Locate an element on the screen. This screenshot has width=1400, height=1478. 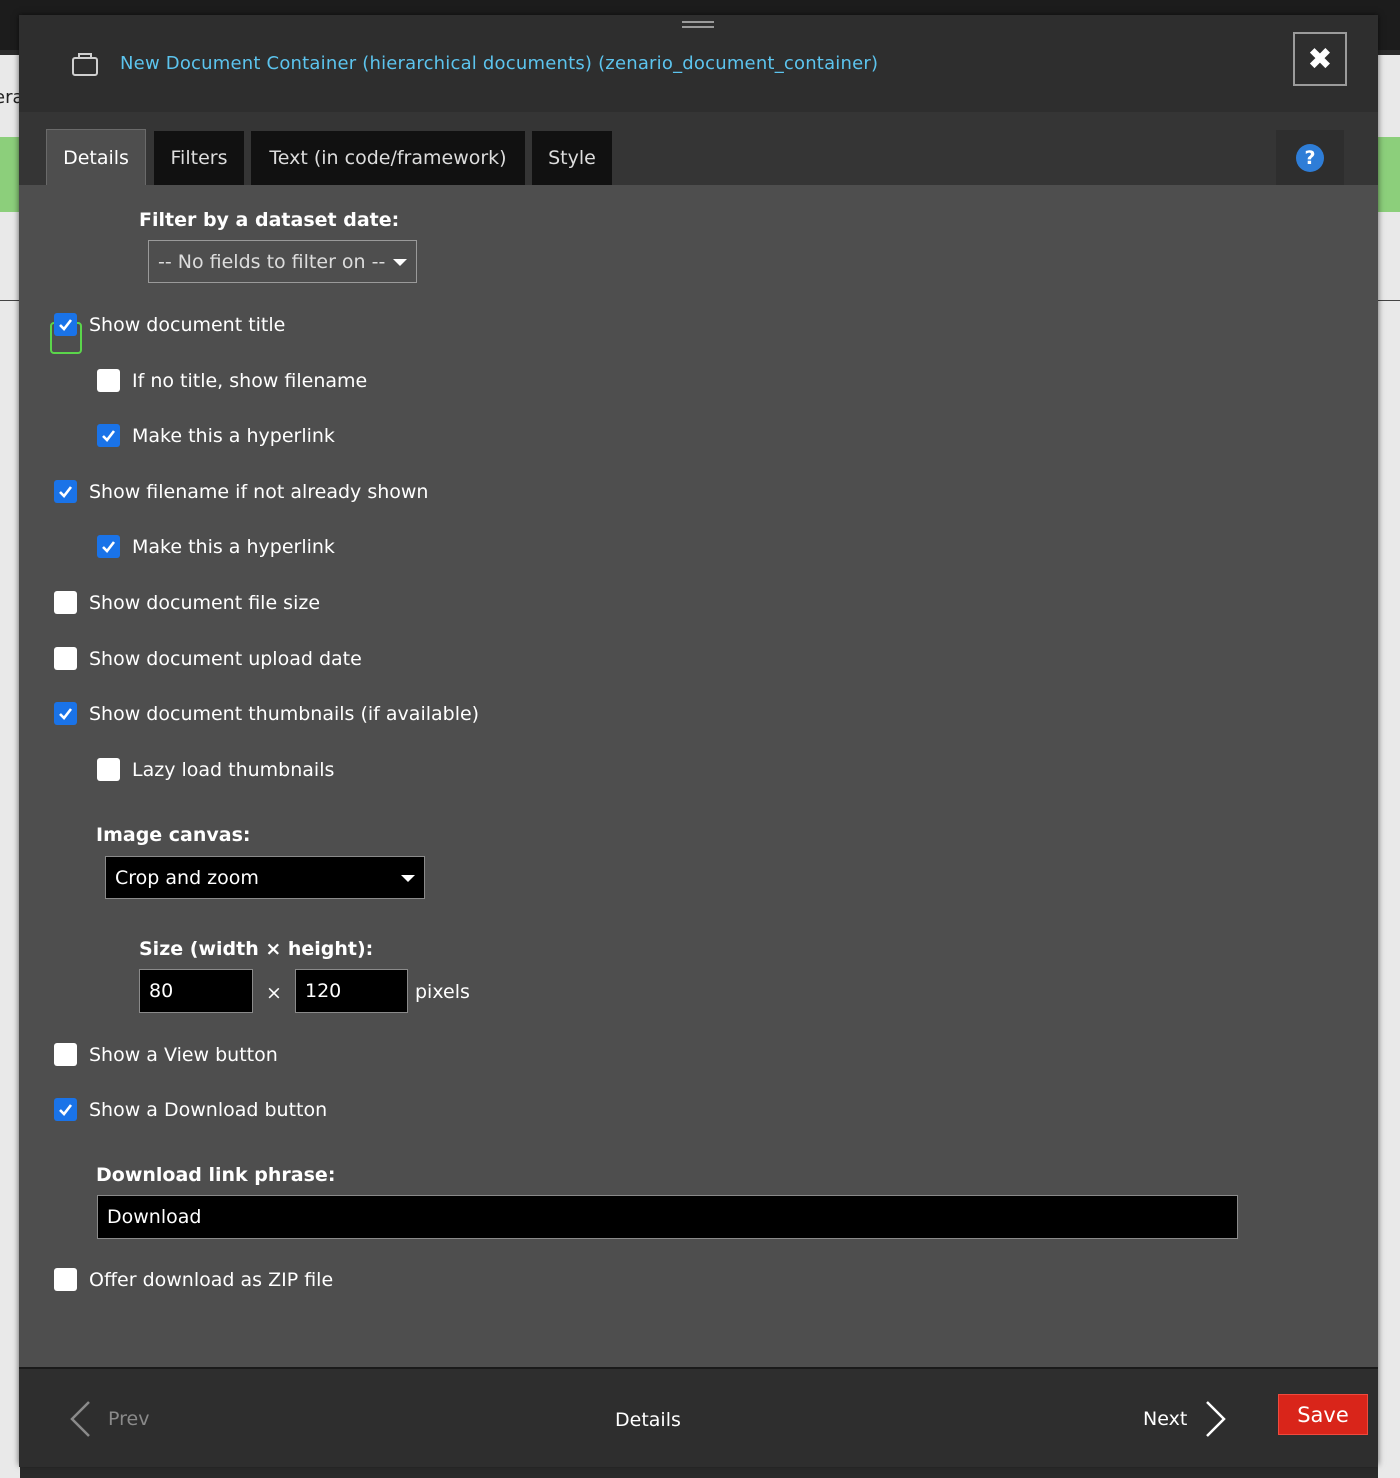
background-right-strip is located at coordinates (1389, 766).